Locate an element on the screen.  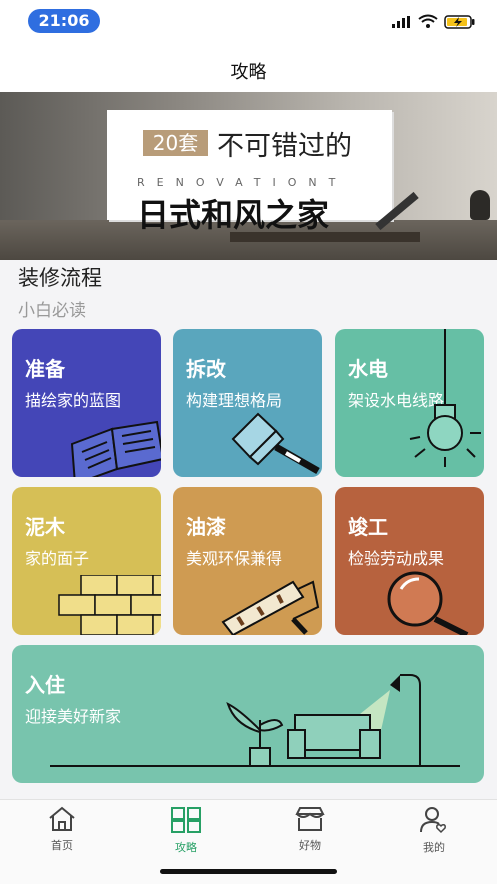
tab-mine: 我的 is located at coordinates (434, 830).